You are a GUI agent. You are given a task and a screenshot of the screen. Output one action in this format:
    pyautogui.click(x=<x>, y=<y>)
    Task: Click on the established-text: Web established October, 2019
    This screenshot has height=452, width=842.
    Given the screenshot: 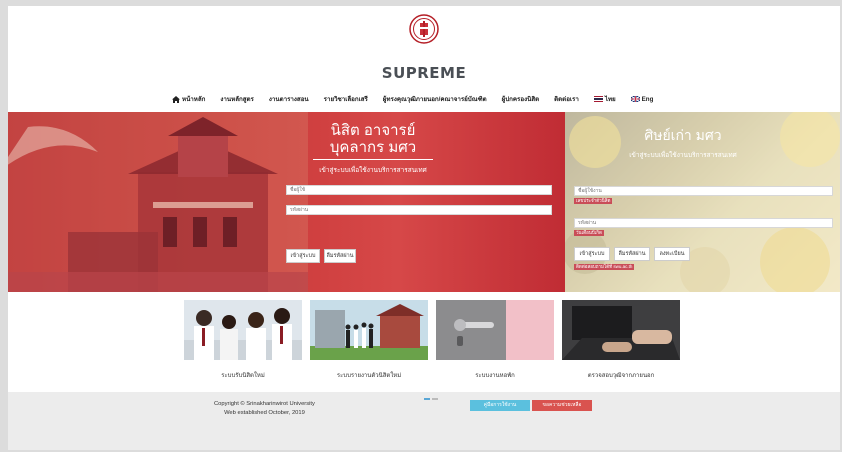 What is the action you would take?
    pyautogui.click(x=264, y=413)
    